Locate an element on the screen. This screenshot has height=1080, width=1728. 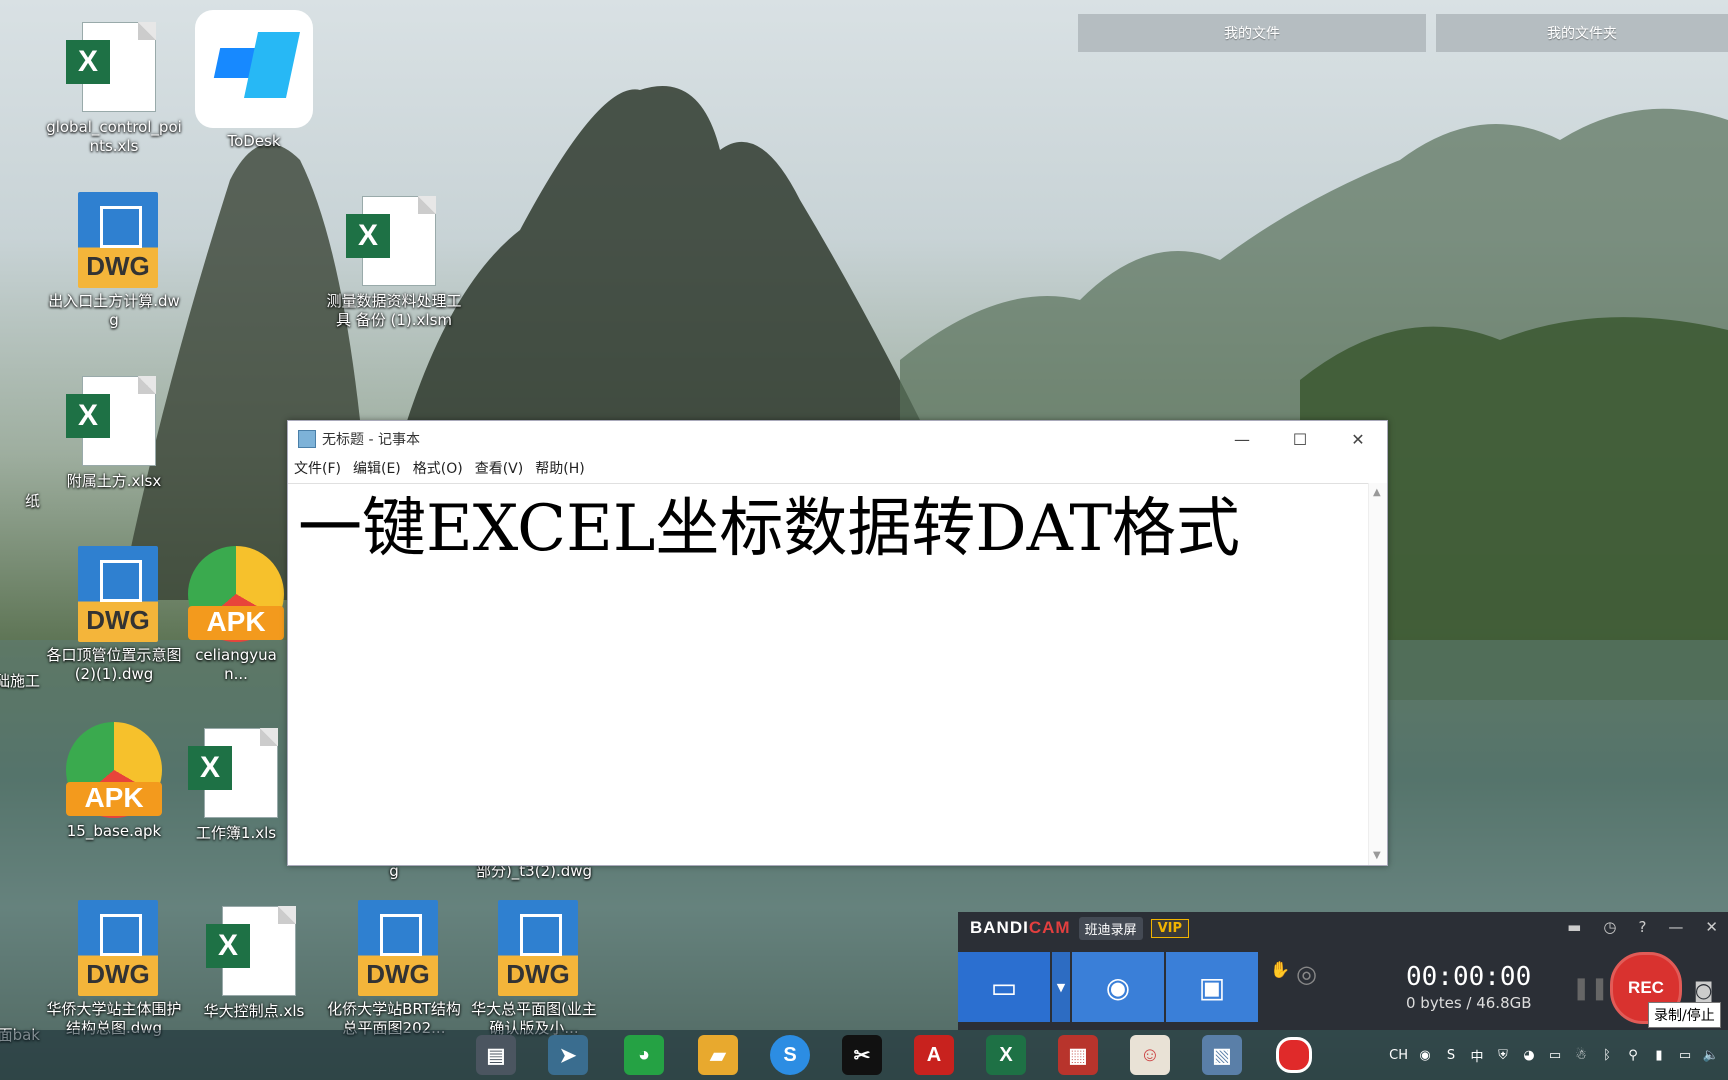
desktop-icon-survey-tool: X 测量数据资料处理工具 备份 (1).xlsm is located at coordinates (394, 261).